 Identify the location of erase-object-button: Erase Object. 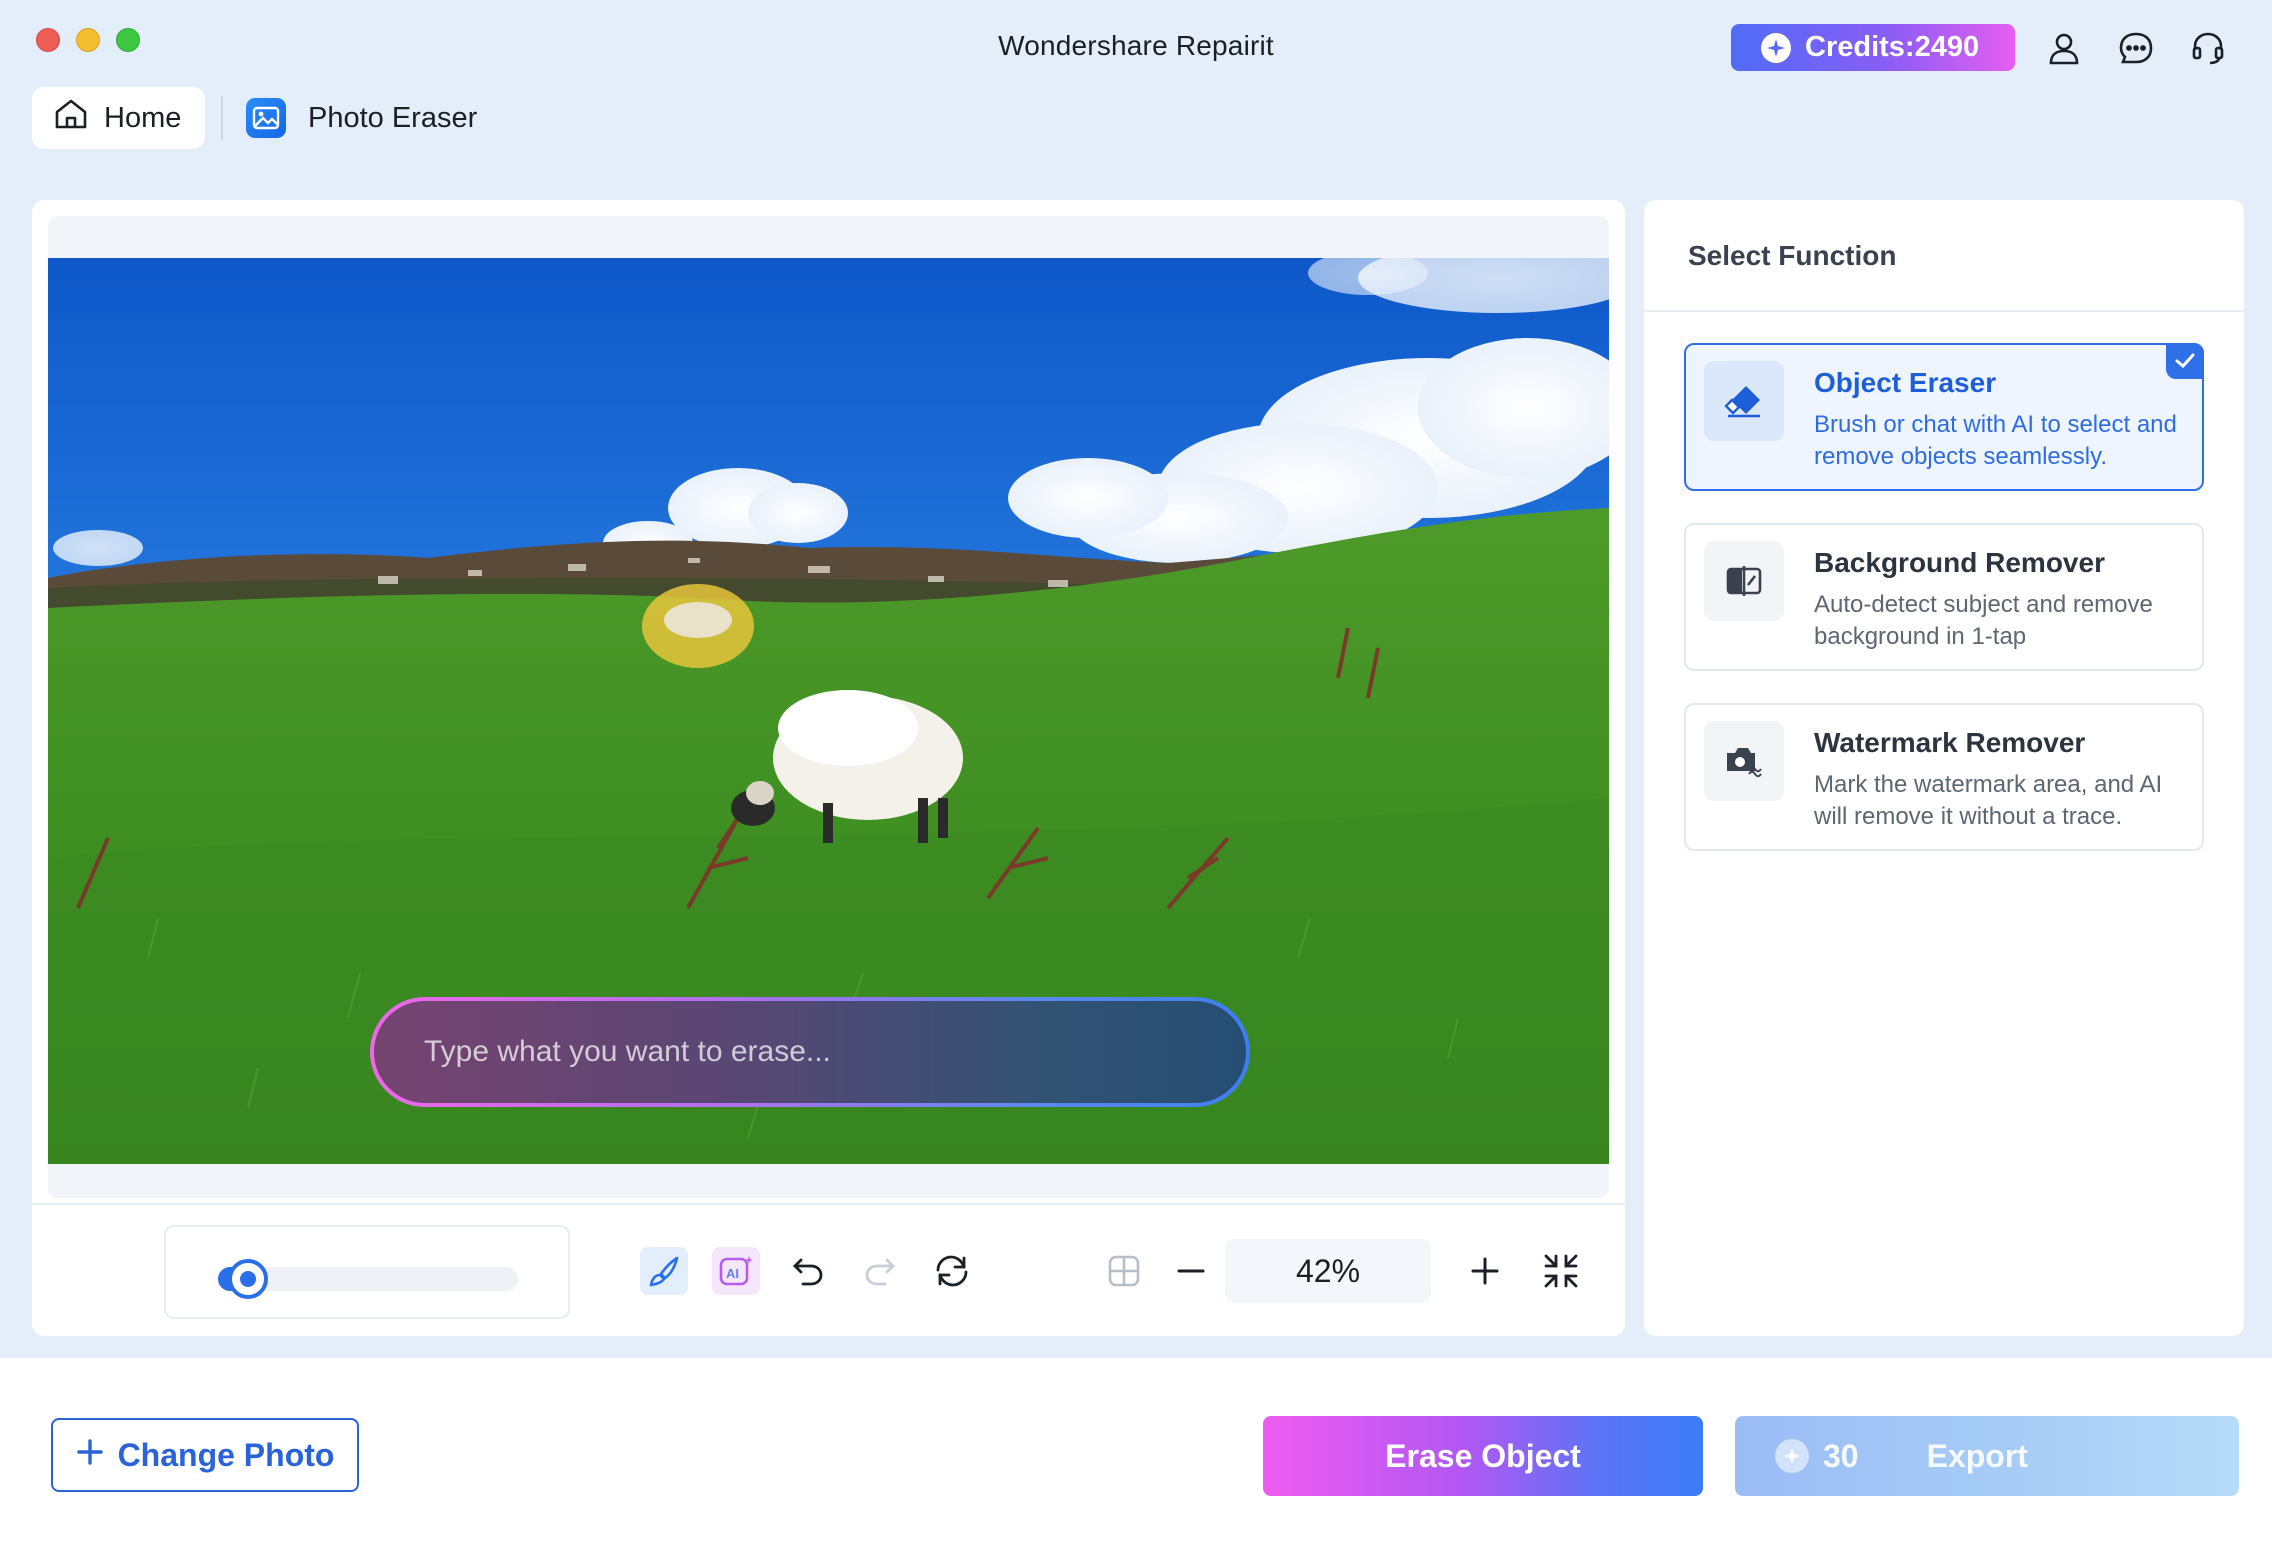
(1483, 1456).